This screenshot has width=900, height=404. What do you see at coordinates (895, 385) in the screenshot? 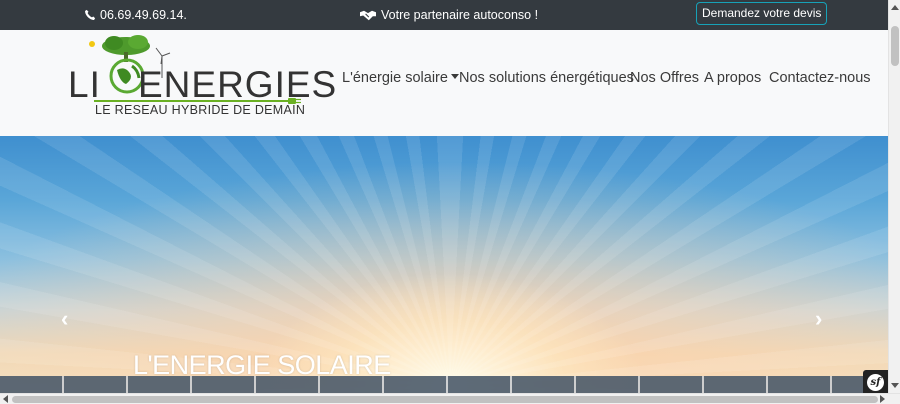
I see `scroll-down-arrow-icon` at bounding box center [895, 385].